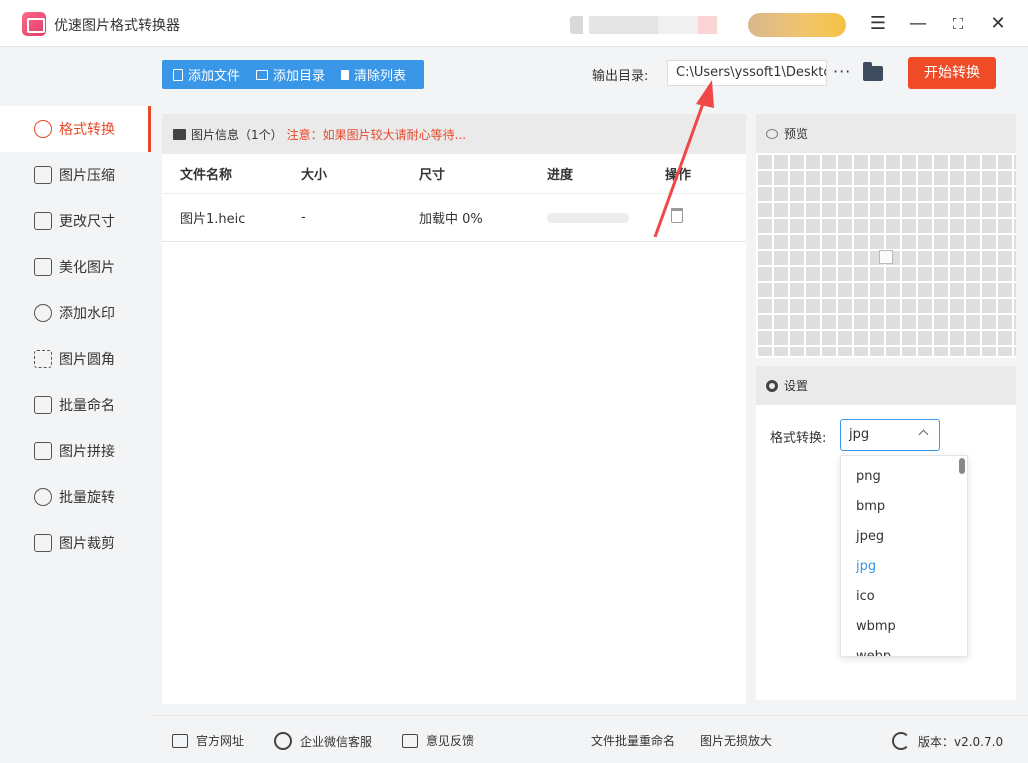 The width and height of the screenshot is (1028, 763). I want to click on add-folder-button: 添加目录, so click(290, 74).